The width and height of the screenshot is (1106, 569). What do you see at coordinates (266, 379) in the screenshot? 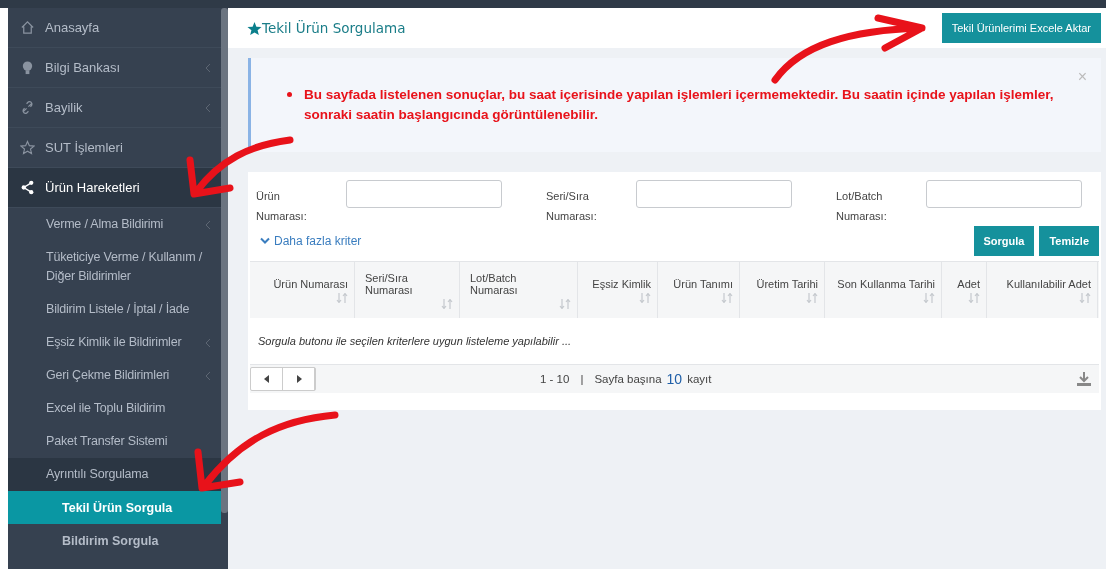
I see `left-triangle-icon` at bounding box center [266, 379].